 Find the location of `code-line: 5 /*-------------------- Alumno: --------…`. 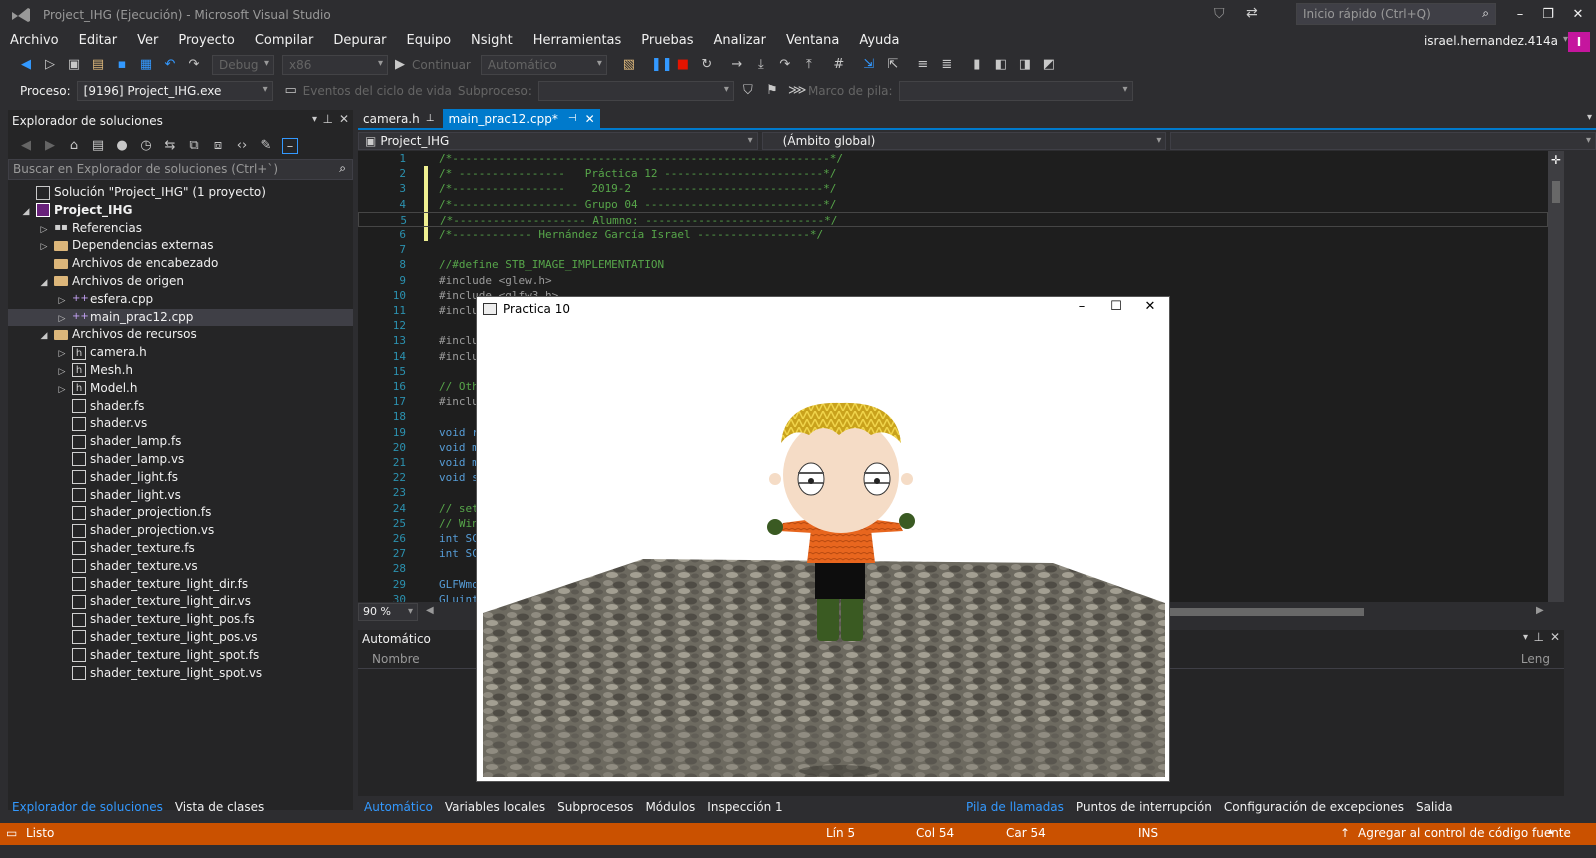

code-line: 5 /*-------------------- Alumno: --------… is located at coordinates (953, 219).